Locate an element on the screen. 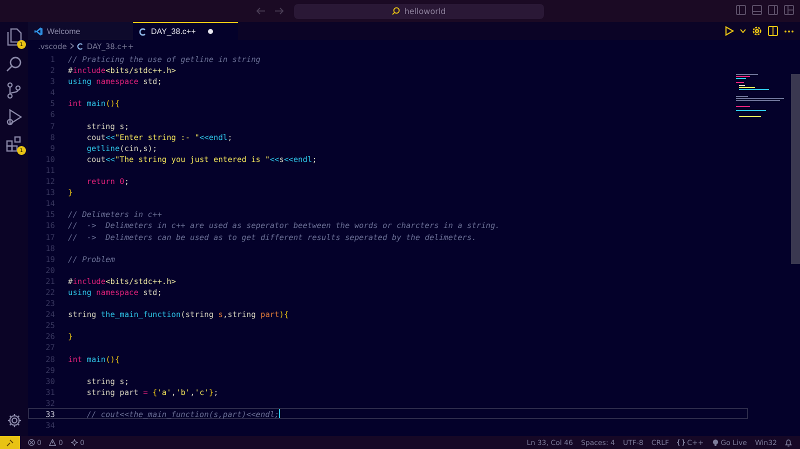 This screenshot has height=449, width=800. error-icon is located at coordinates (31, 442).